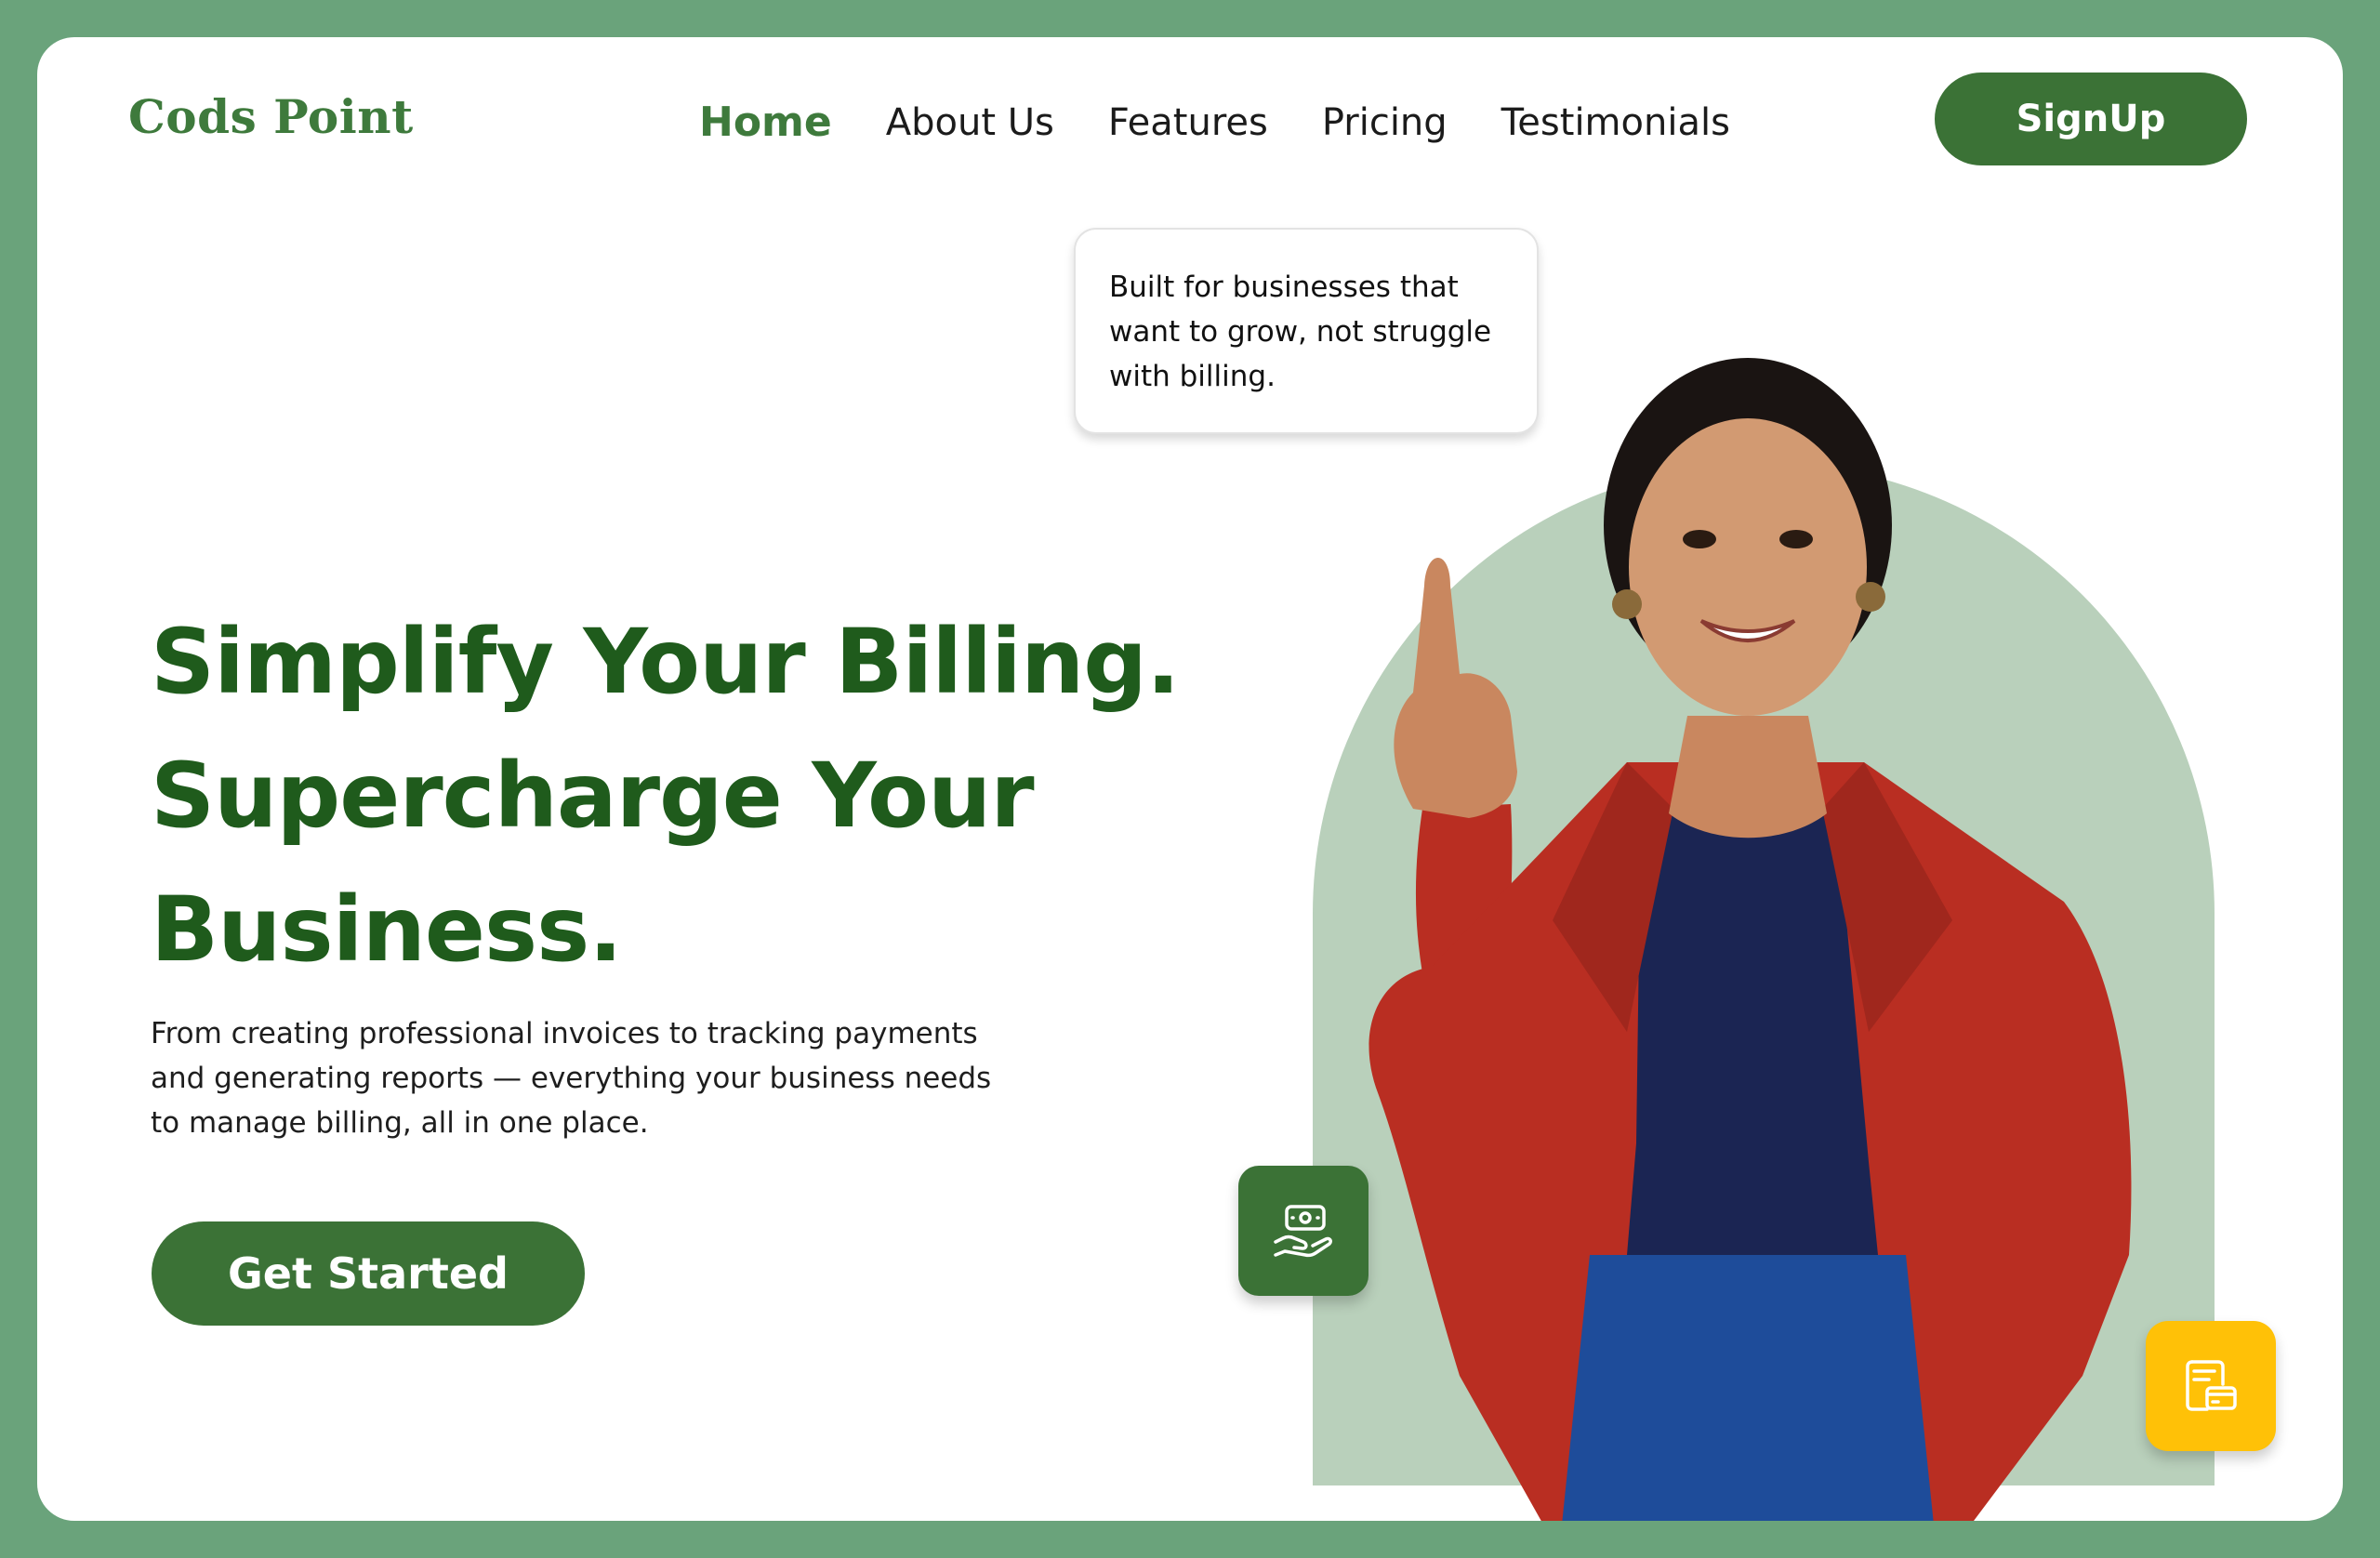 The image size is (2380, 1558). I want to click on headline-line-1: Simplify Your Billing., so click(665, 662).